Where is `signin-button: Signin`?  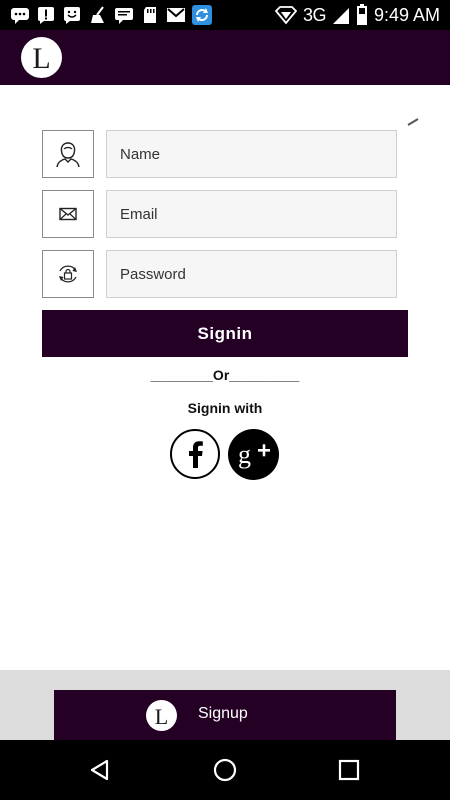 signin-button: Signin is located at coordinates (225, 333).